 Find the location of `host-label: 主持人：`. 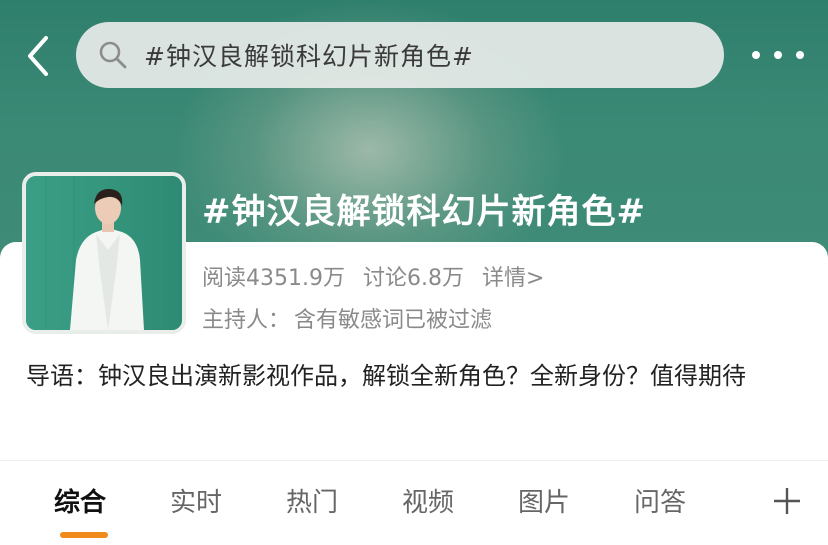

host-label: 主持人： is located at coordinates (246, 320).